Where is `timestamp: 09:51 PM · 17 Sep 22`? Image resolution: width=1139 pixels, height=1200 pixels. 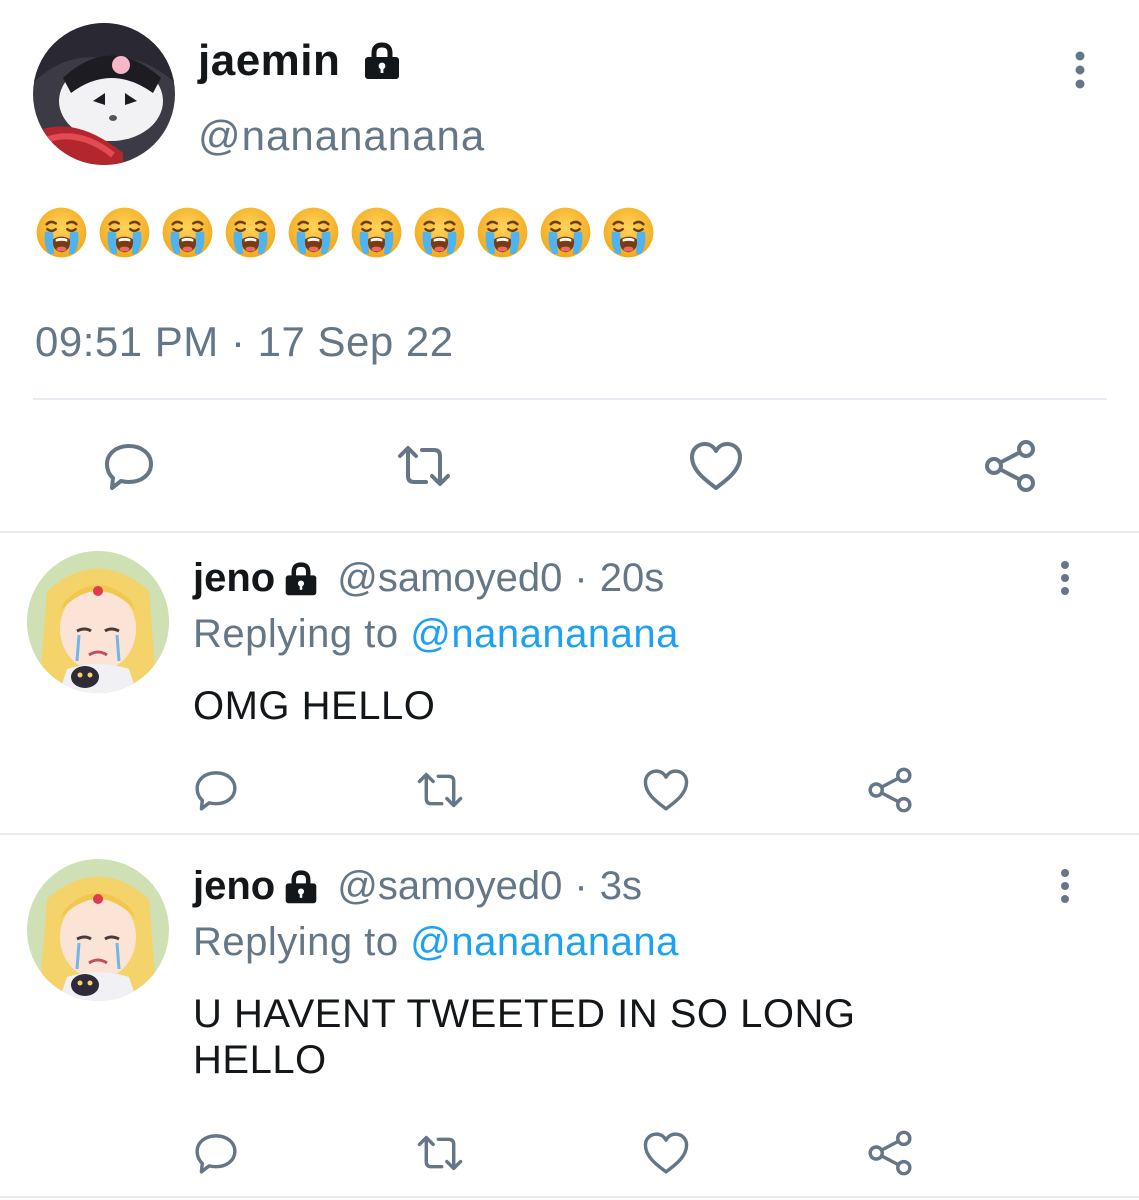 timestamp: 09:51 PM · 17 Sep 22 is located at coordinates (244, 342).